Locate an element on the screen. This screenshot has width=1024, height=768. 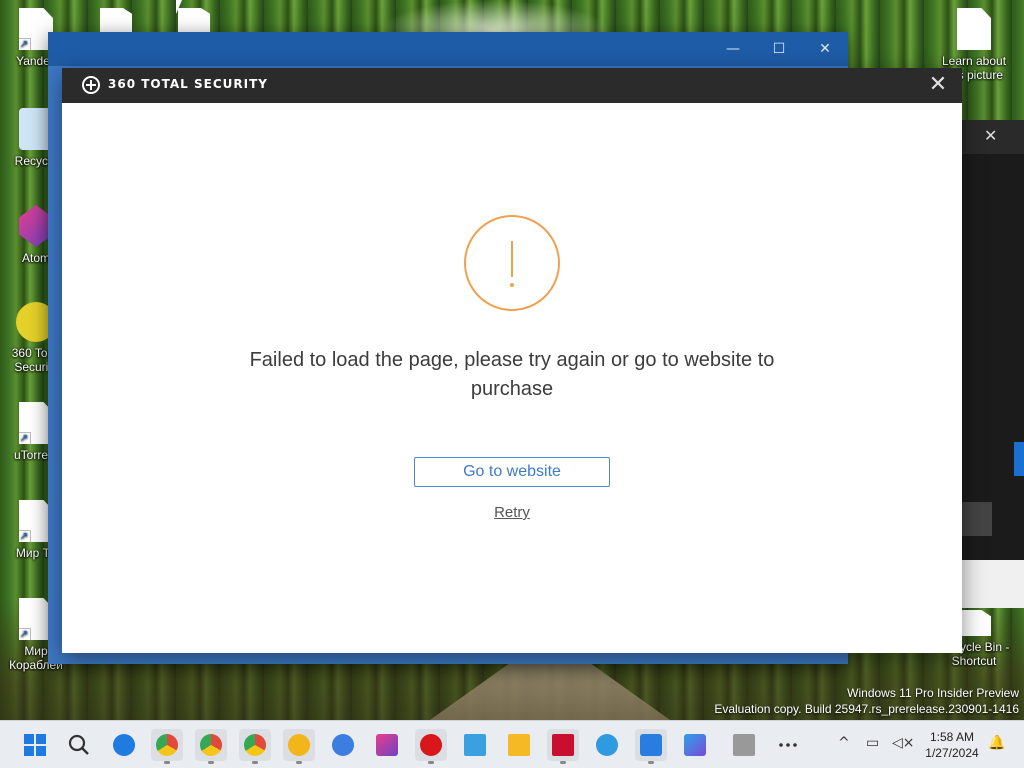
show-hidden-icons-button: ^ is located at coordinates (844, 743).